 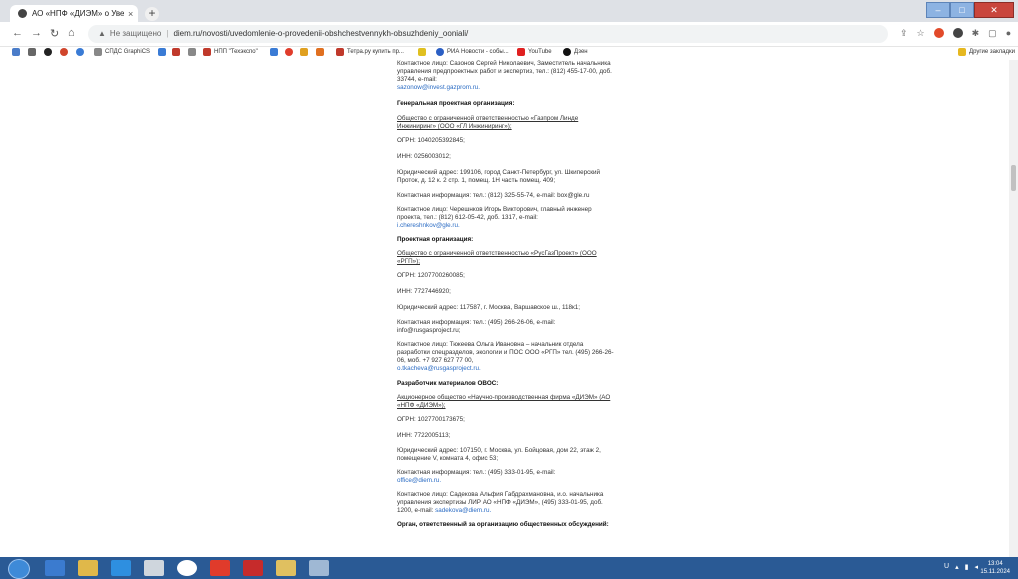 What do you see at coordinates (431, 275) in the screenshot?
I see `ogrn: ОГРН: 1207700260085;` at bounding box center [431, 275].